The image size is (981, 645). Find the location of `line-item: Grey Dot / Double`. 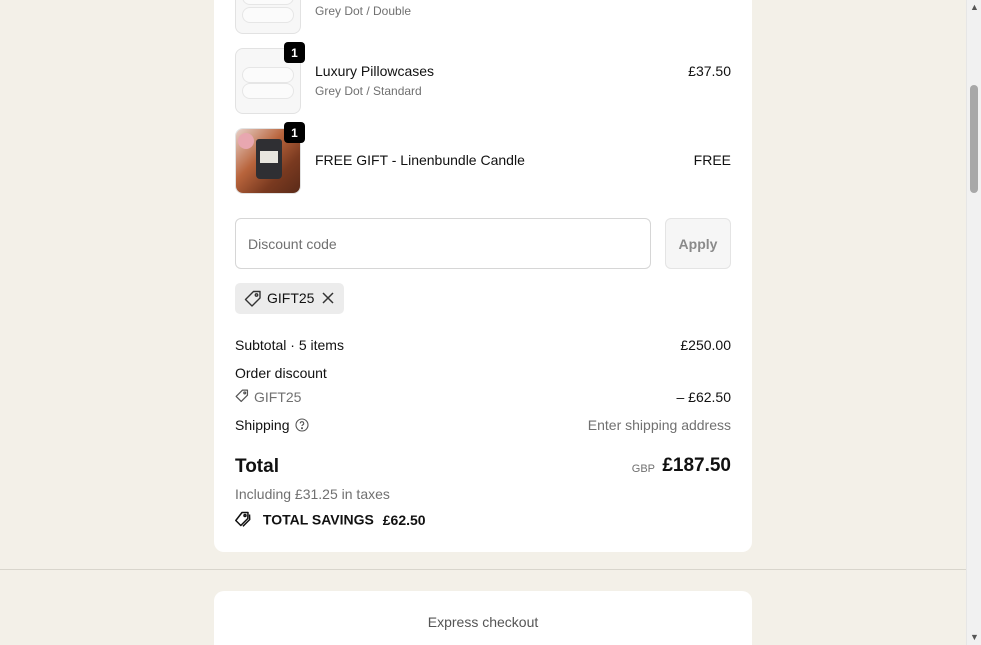

line-item: Grey Dot / Double is located at coordinates (483, 17).